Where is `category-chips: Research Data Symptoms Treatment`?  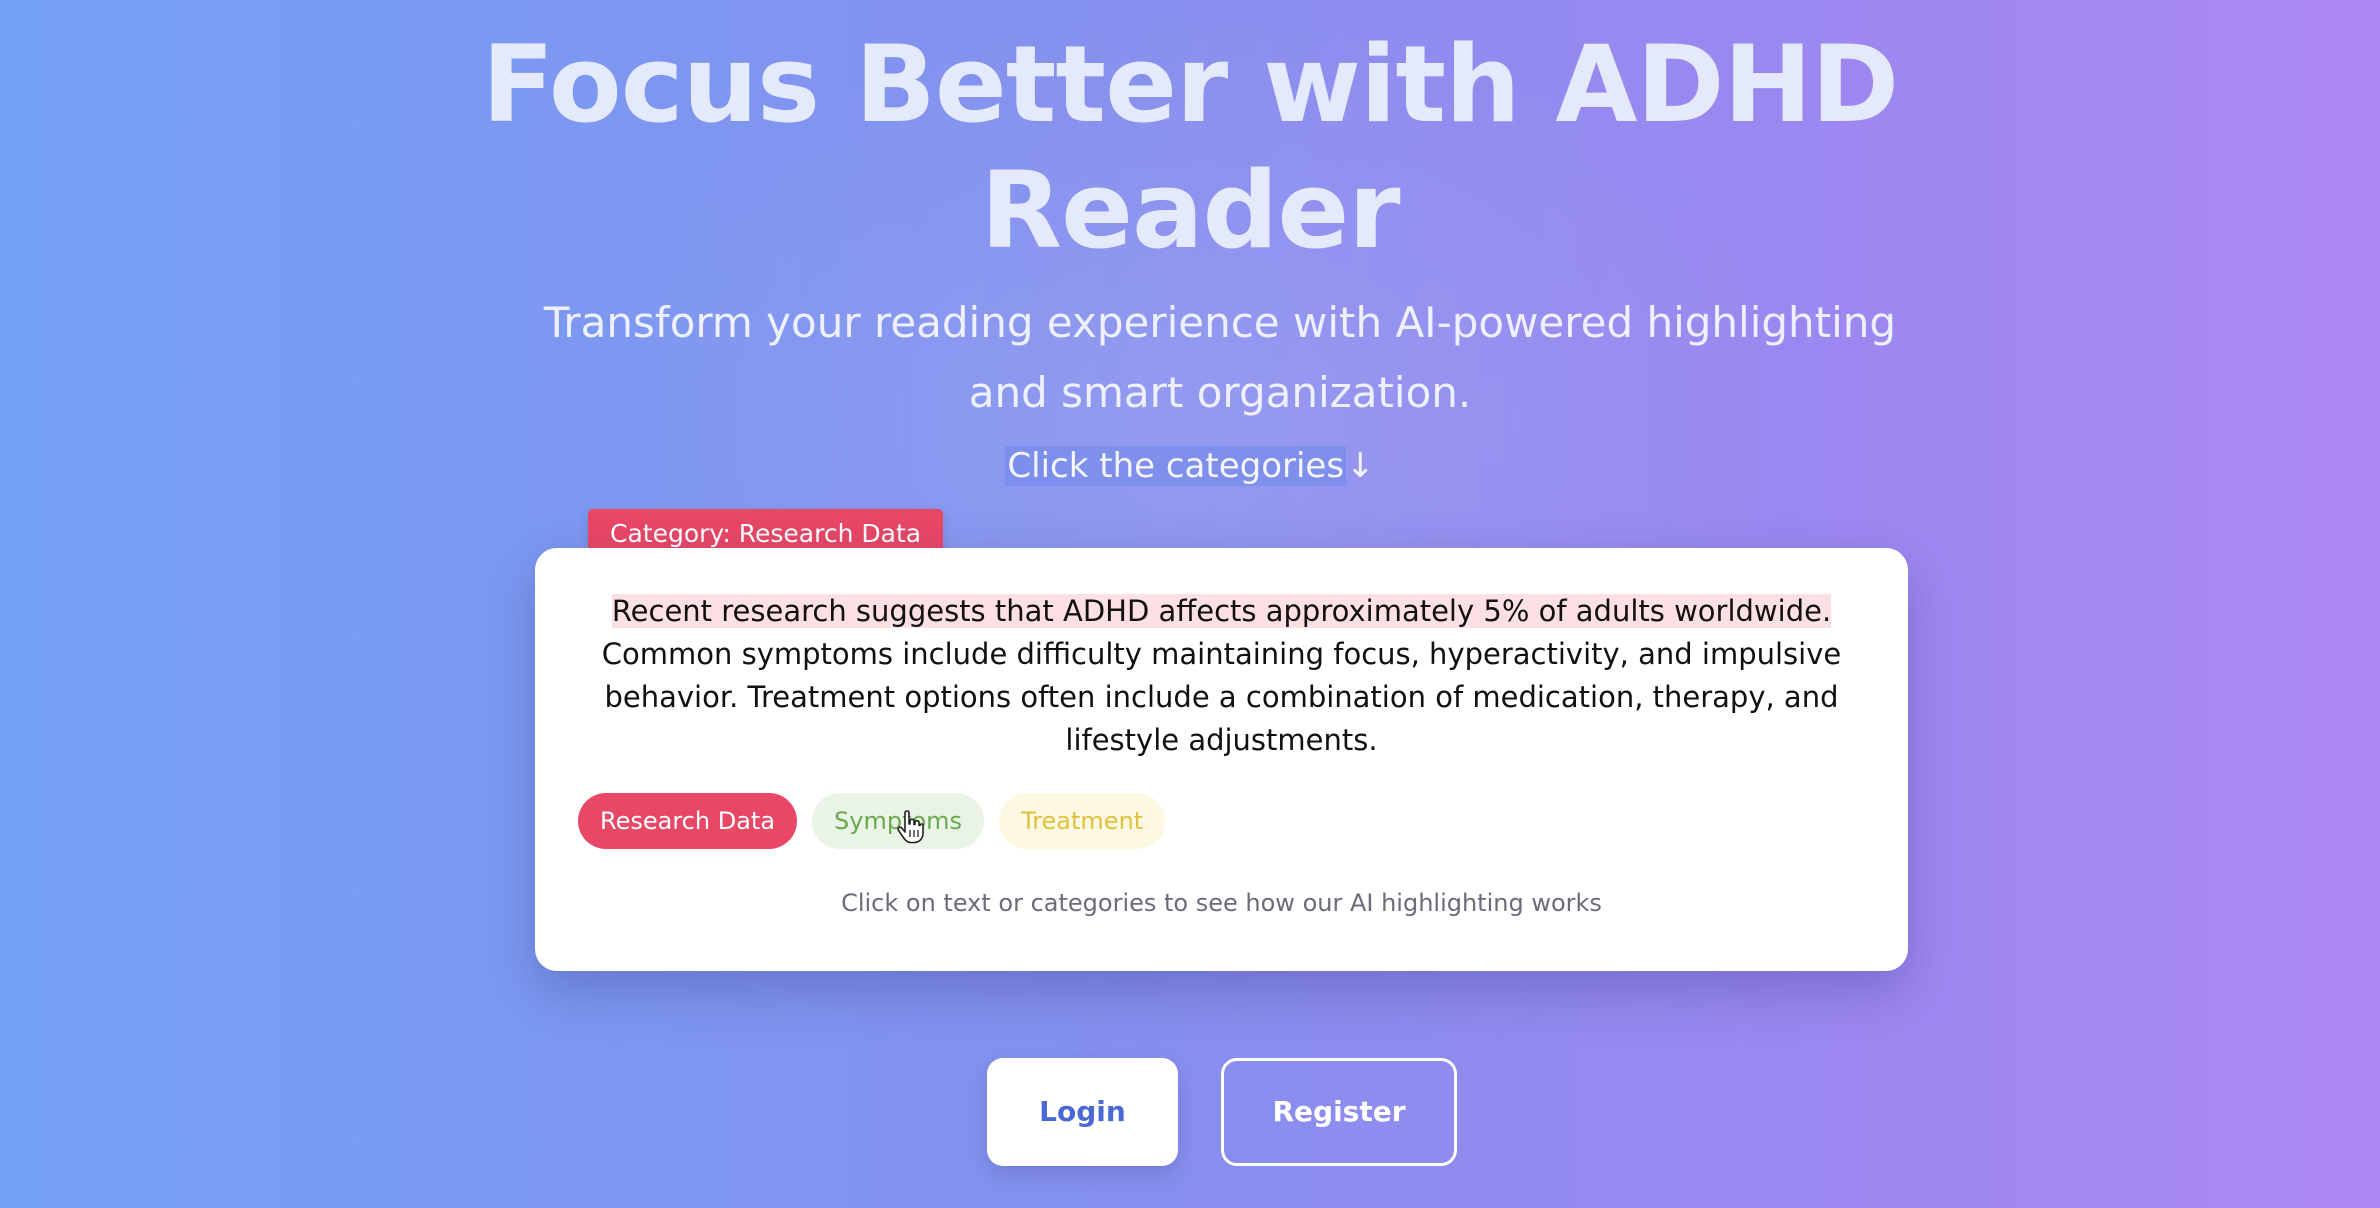
category-chips: Research Data Symptoms Treatment is located at coordinates (872, 821).